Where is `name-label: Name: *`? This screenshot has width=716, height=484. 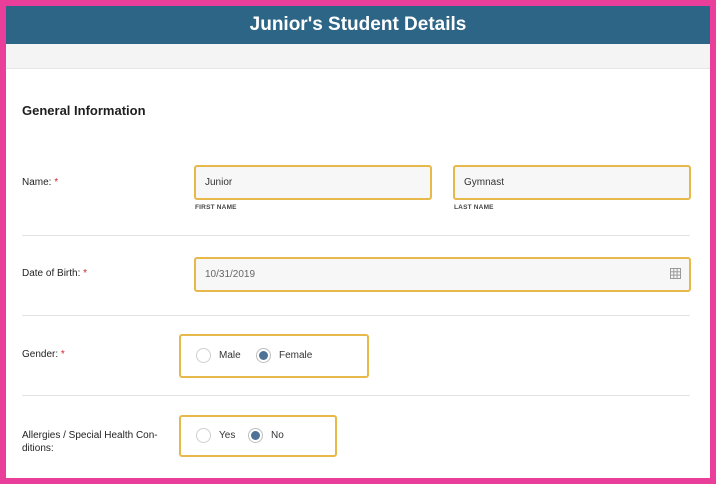 name-label: Name: * is located at coordinates (40, 182).